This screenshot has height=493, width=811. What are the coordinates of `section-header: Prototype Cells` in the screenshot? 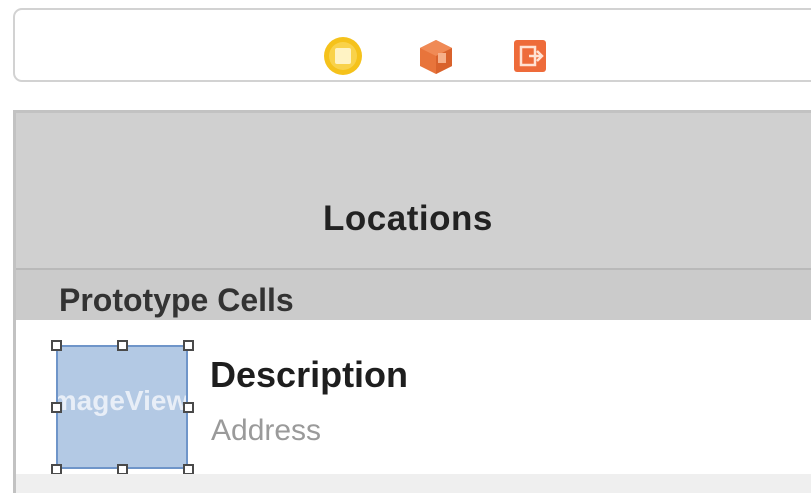 It's located at (413, 295).